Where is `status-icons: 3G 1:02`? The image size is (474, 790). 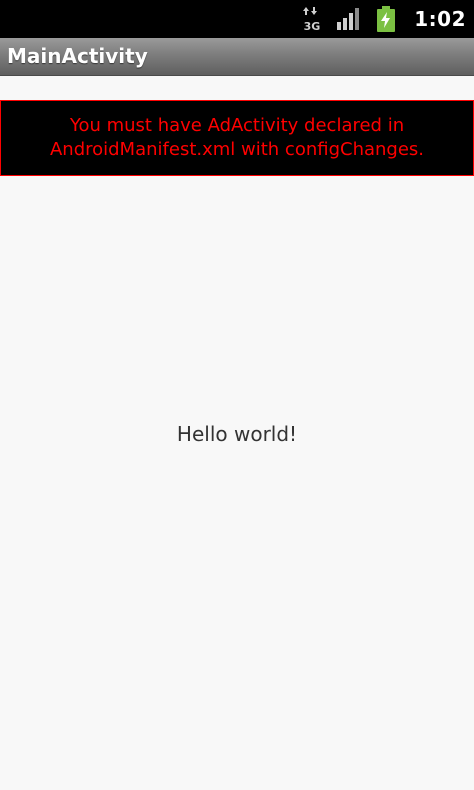
status-icons: 3G 1:02 is located at coordinates (388, 19).